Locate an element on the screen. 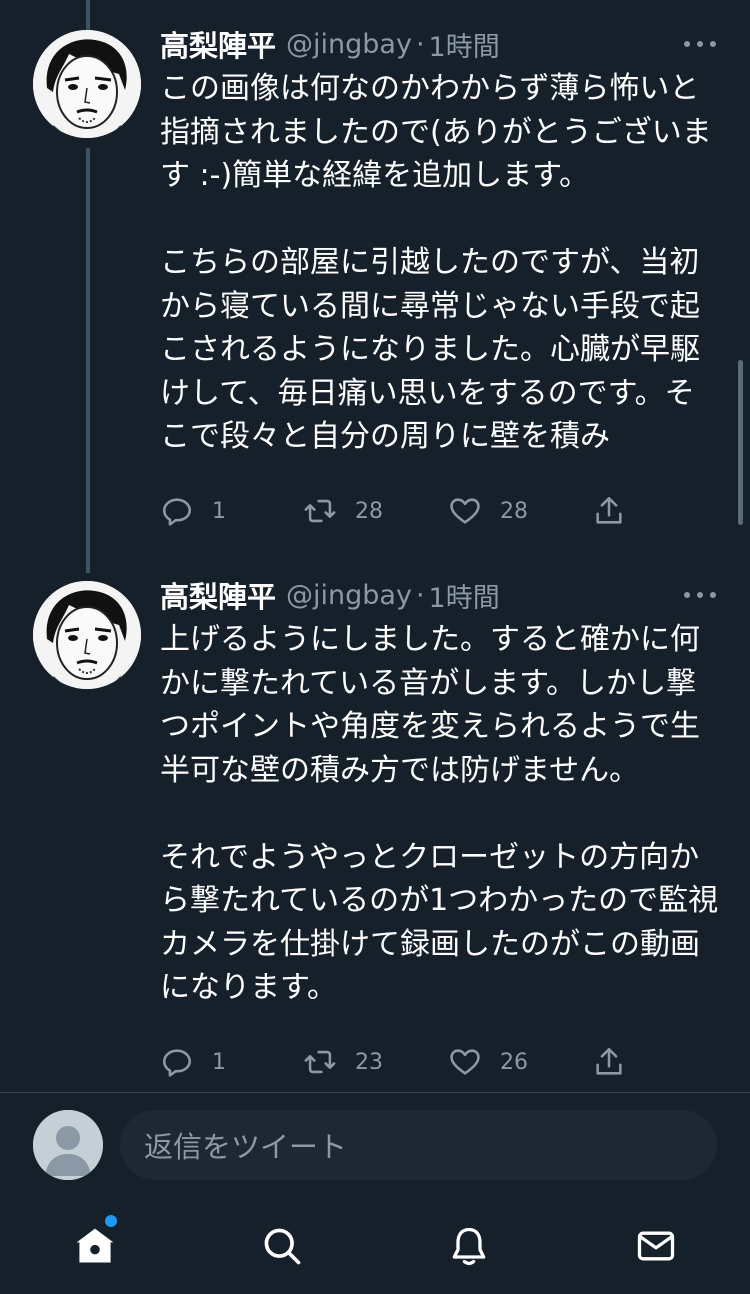  retweet-count: 28 is located at coordinates (369, 511).